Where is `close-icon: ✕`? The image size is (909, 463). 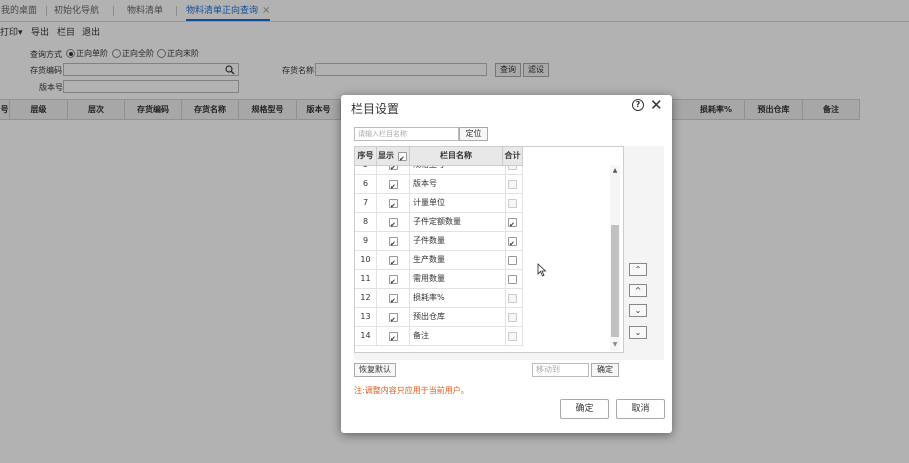
close-icon: ✕ is located at coordinates (656, 105).